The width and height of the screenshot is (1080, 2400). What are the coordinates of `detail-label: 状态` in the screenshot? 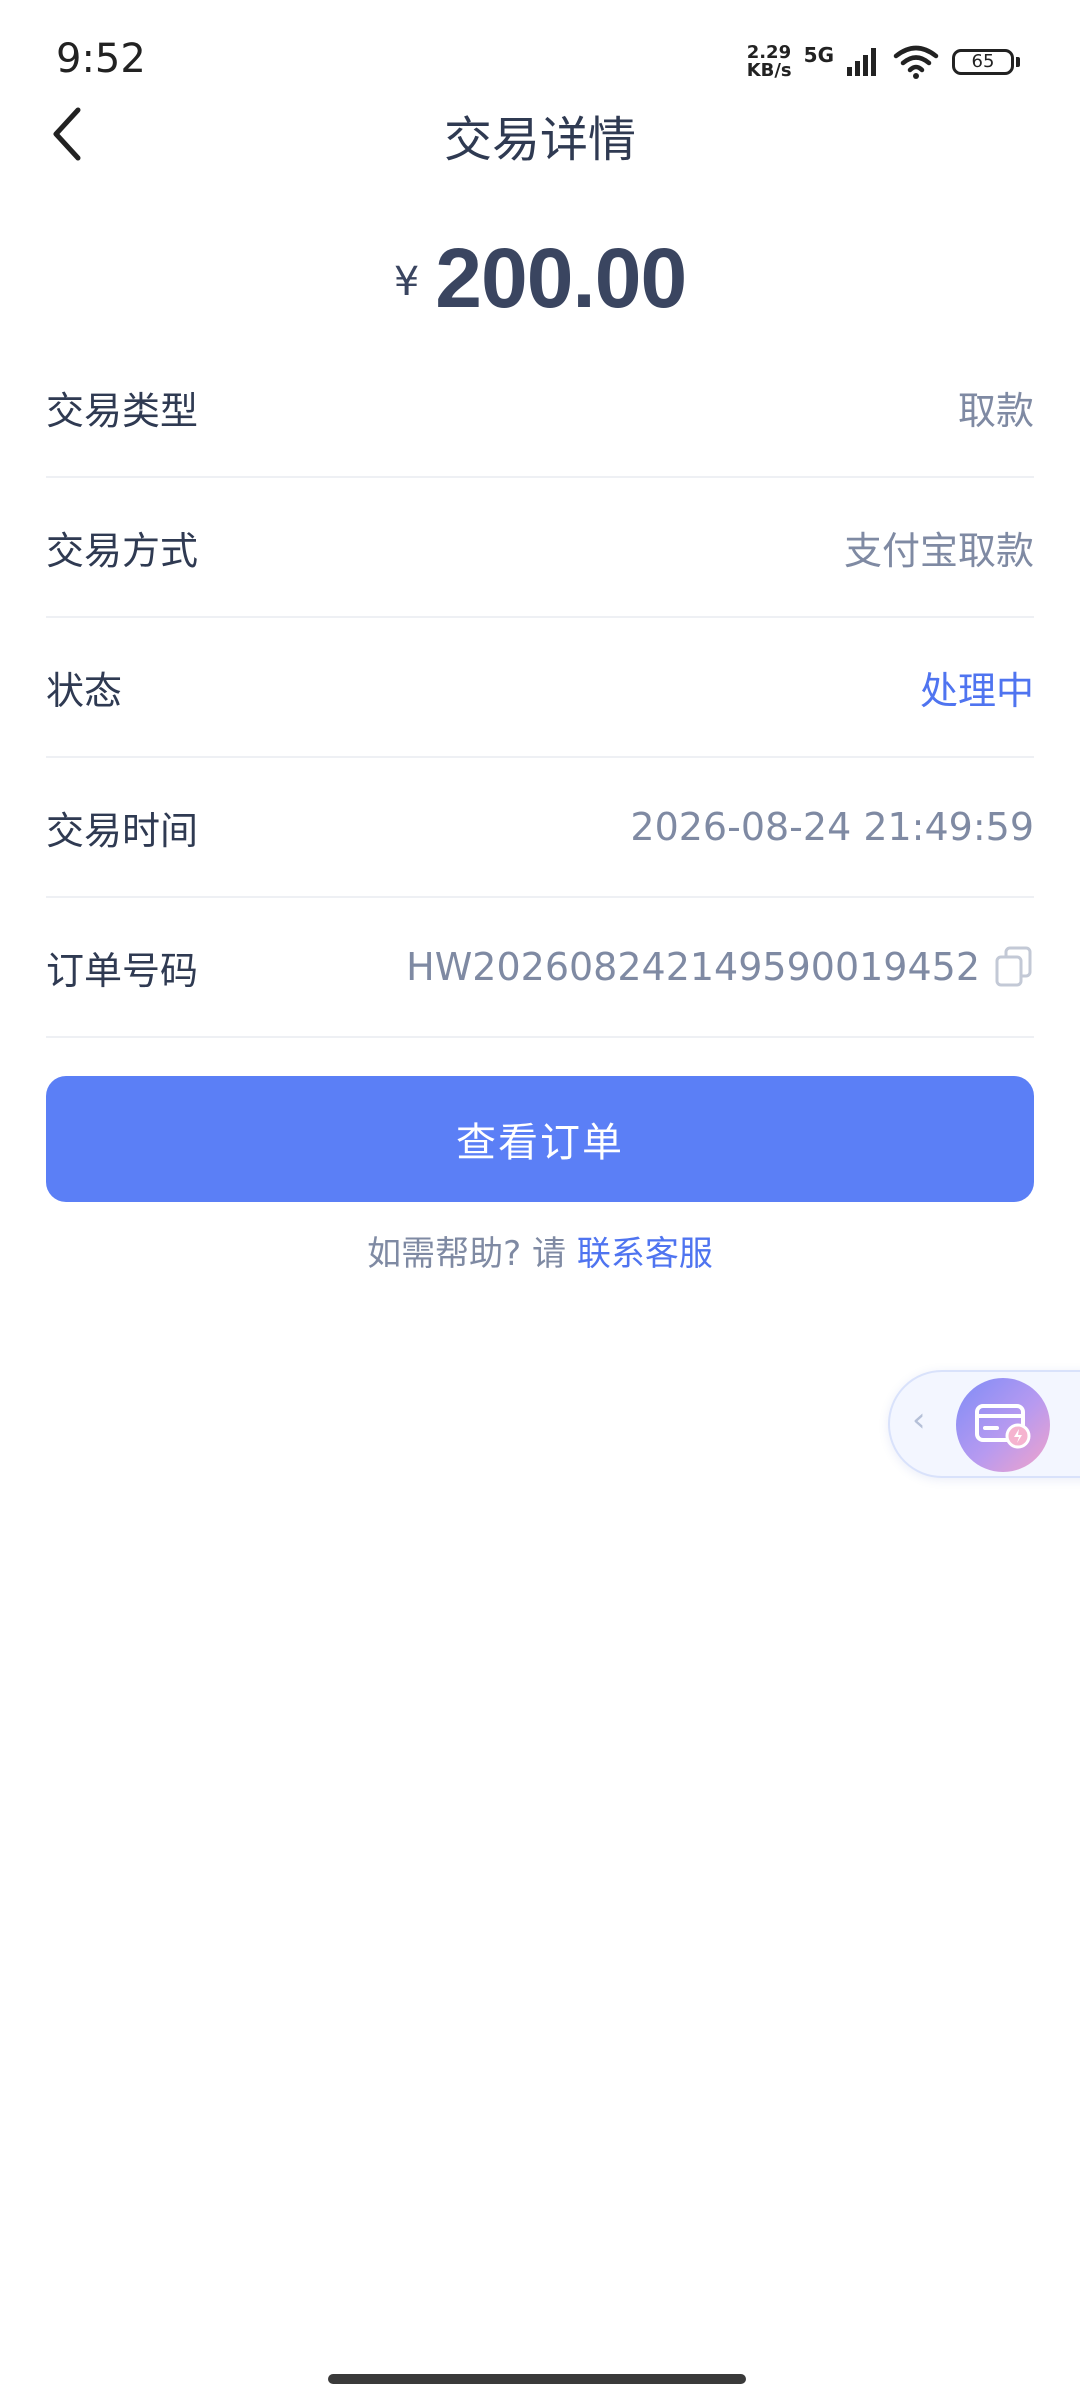 It's located at (84, 690).